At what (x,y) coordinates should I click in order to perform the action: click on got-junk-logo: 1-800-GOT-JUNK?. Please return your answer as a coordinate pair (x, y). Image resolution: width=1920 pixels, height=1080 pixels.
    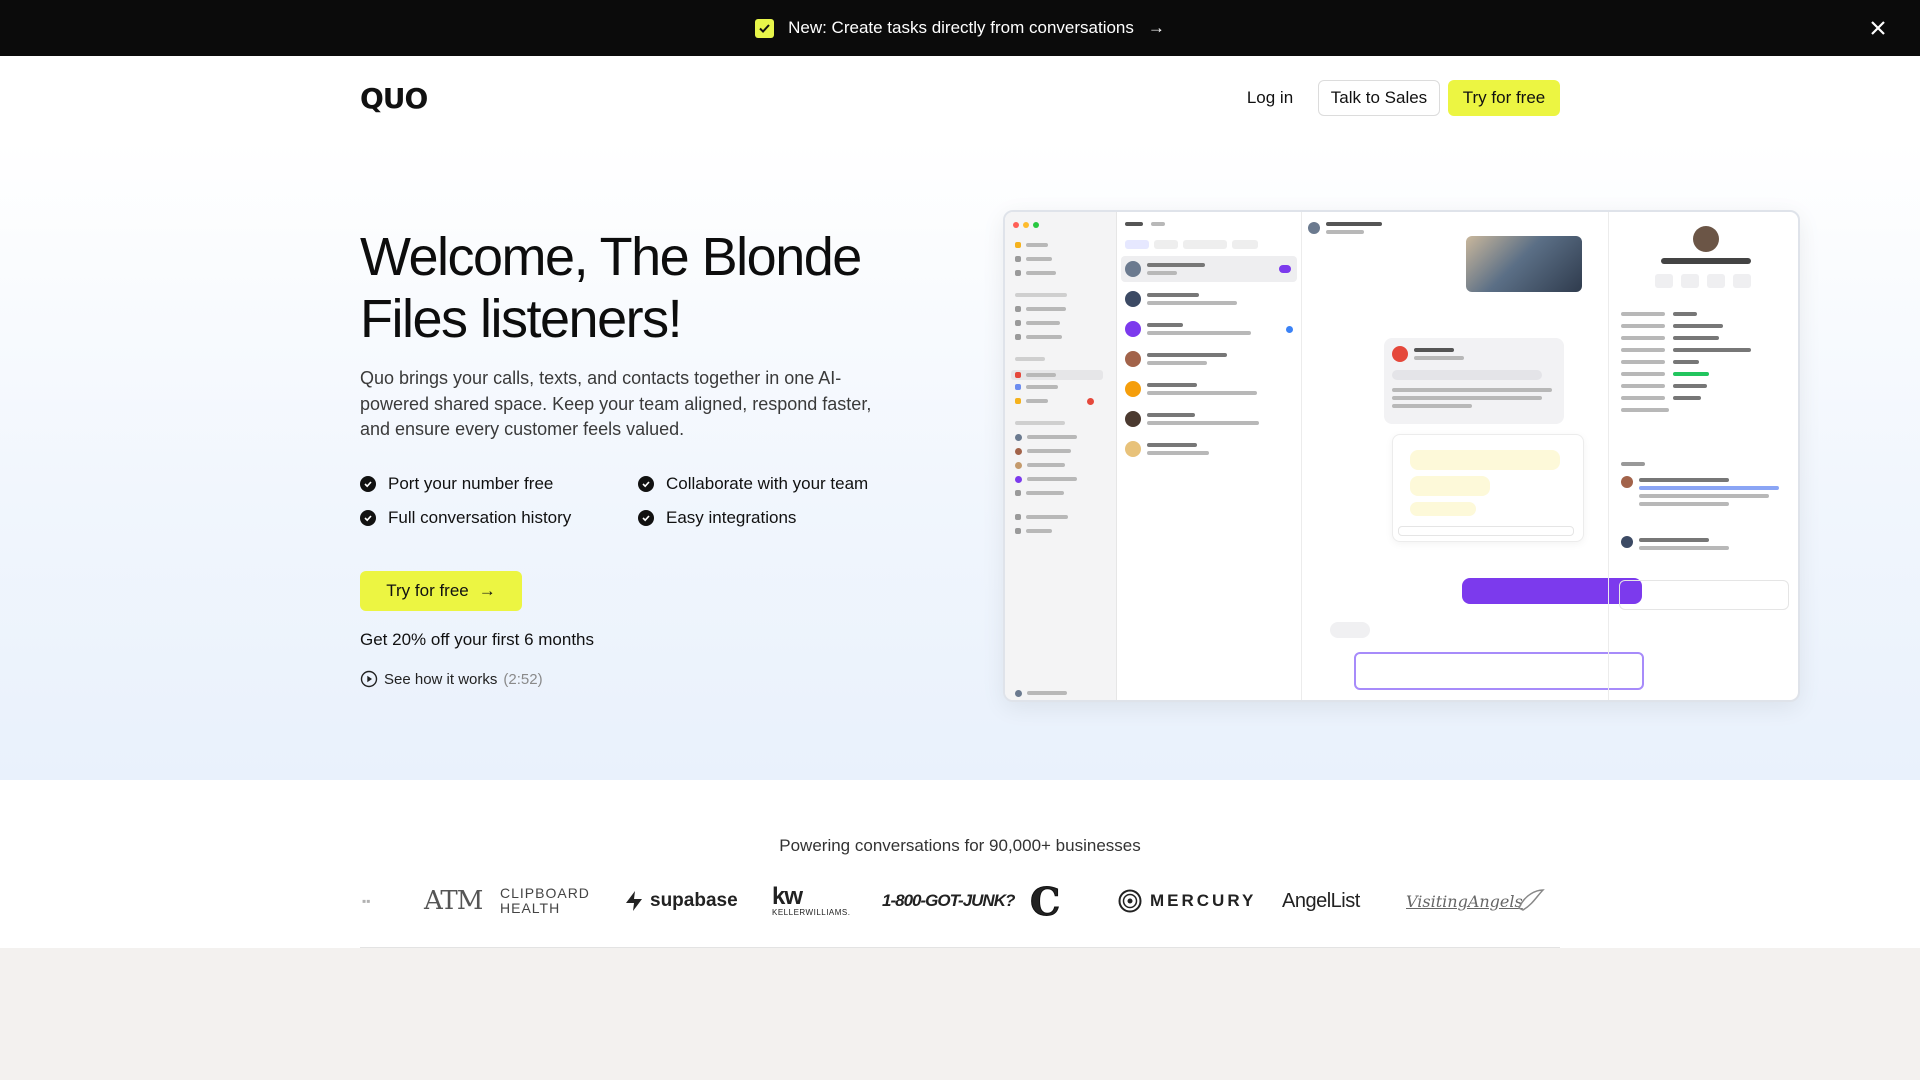
    Looking at the image, I should click on (948, 901).